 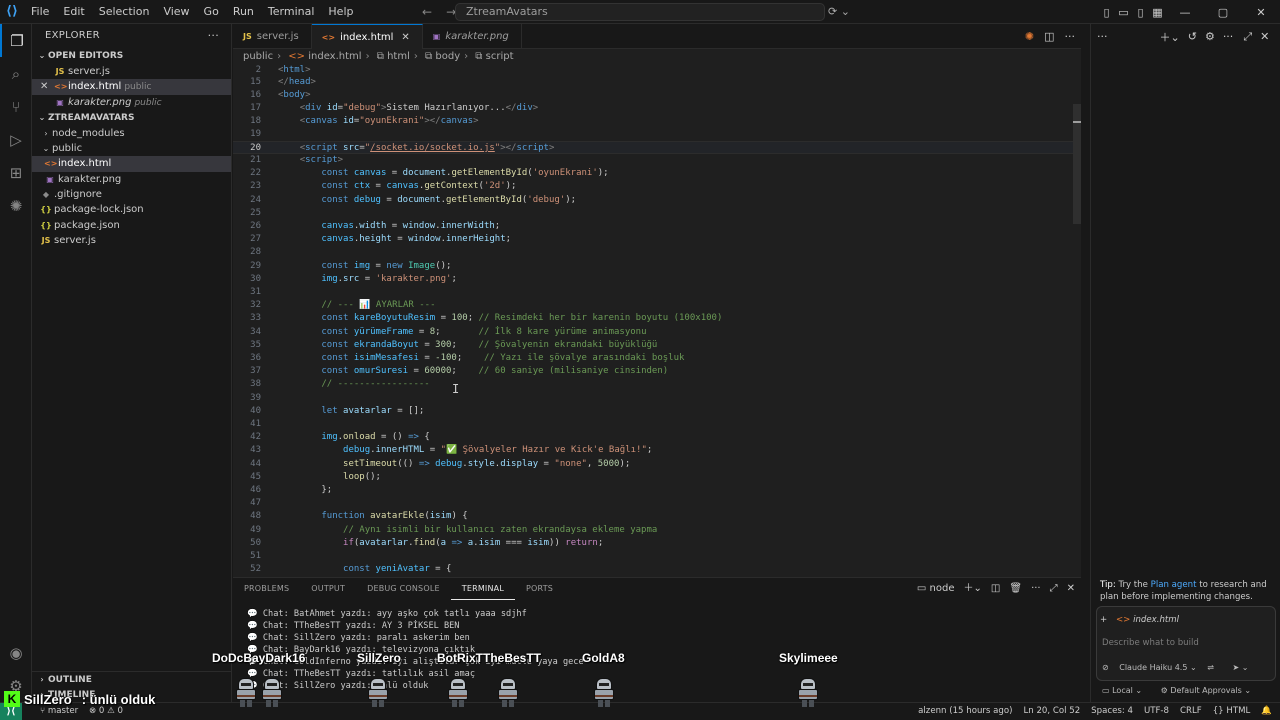 What do you see at coordinates (131, 164) in the screenshot?
I see `tree-file: <>index.html` at bounding box center [131, 164].